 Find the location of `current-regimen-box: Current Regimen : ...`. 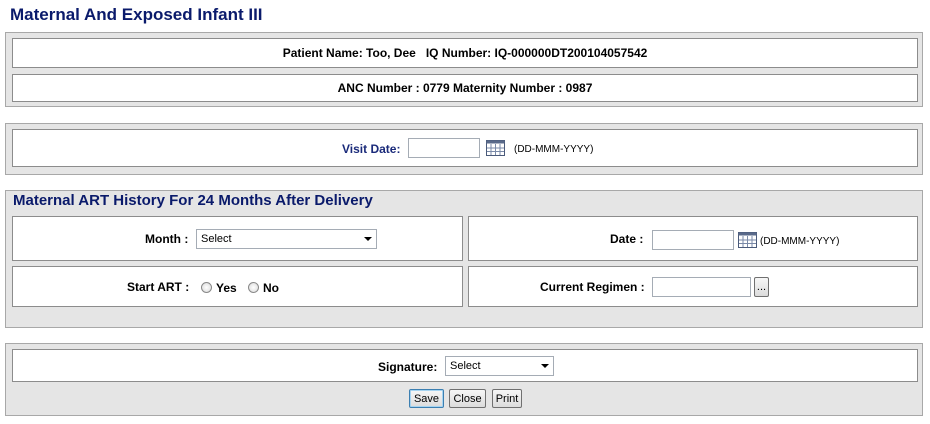

current-regimen-box: Current Regimen : ... is located at coordinates (693, 286).